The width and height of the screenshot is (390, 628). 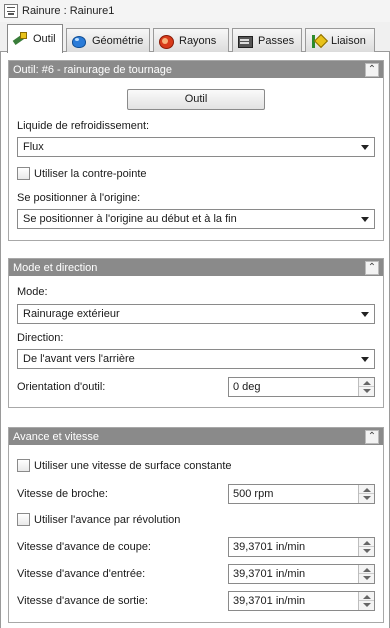 What do you see at coordinates (196, 99) in the screenshot?
I see `tool-button: Outil` at bounding box center [196, 99].